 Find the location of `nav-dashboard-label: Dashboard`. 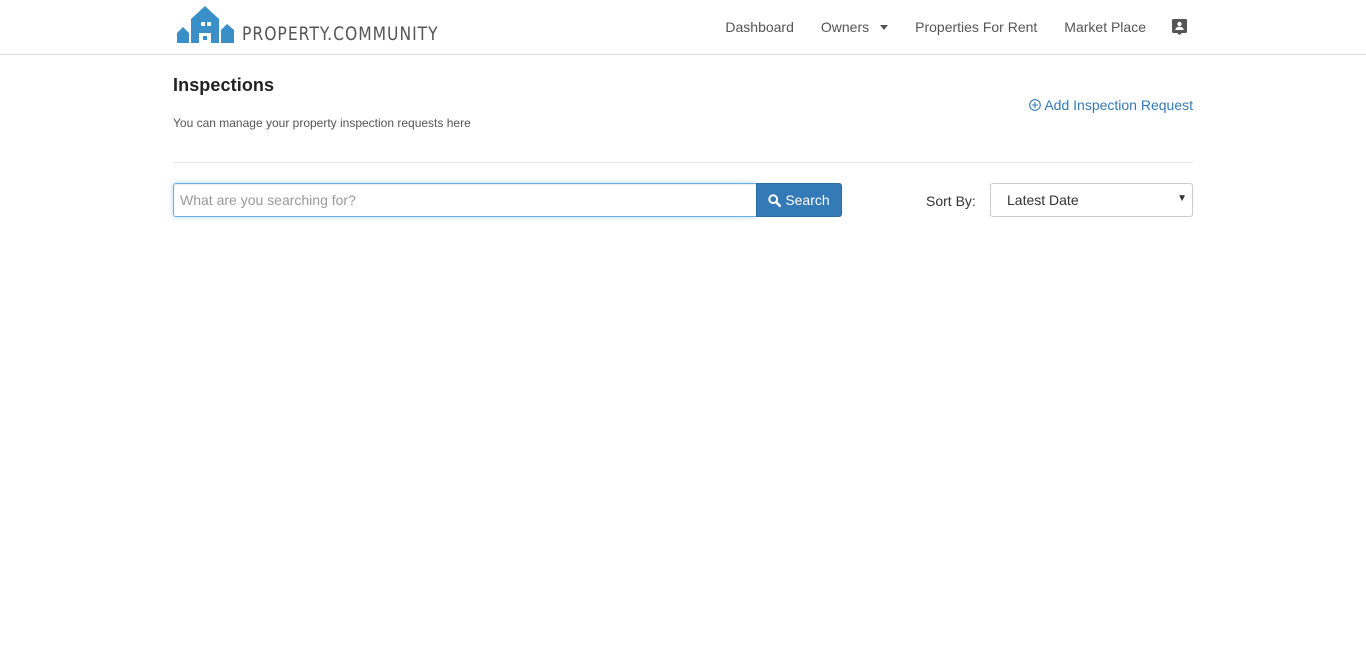

nav-dashboard-label: Dashboard is located at coordinates (759, 27).